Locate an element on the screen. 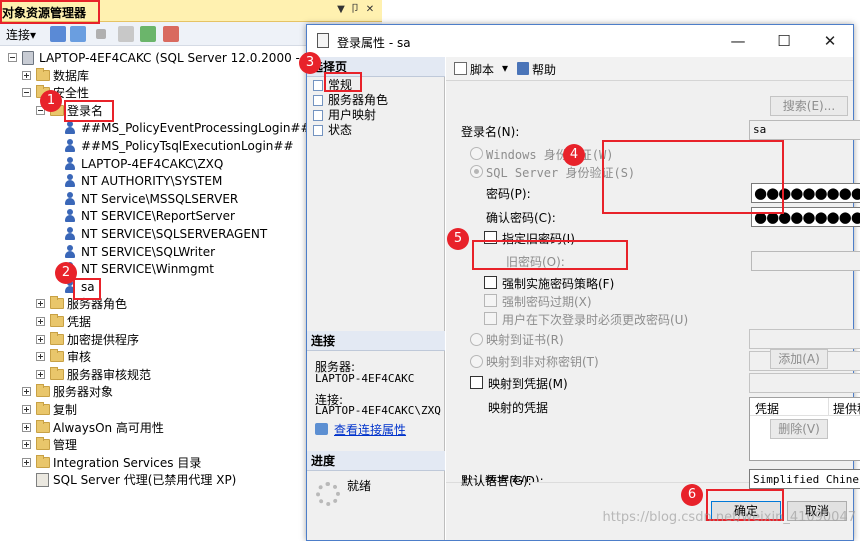 The width and height of the screenshot is (860, 541). help-icon is located at coordinates (523, 68).